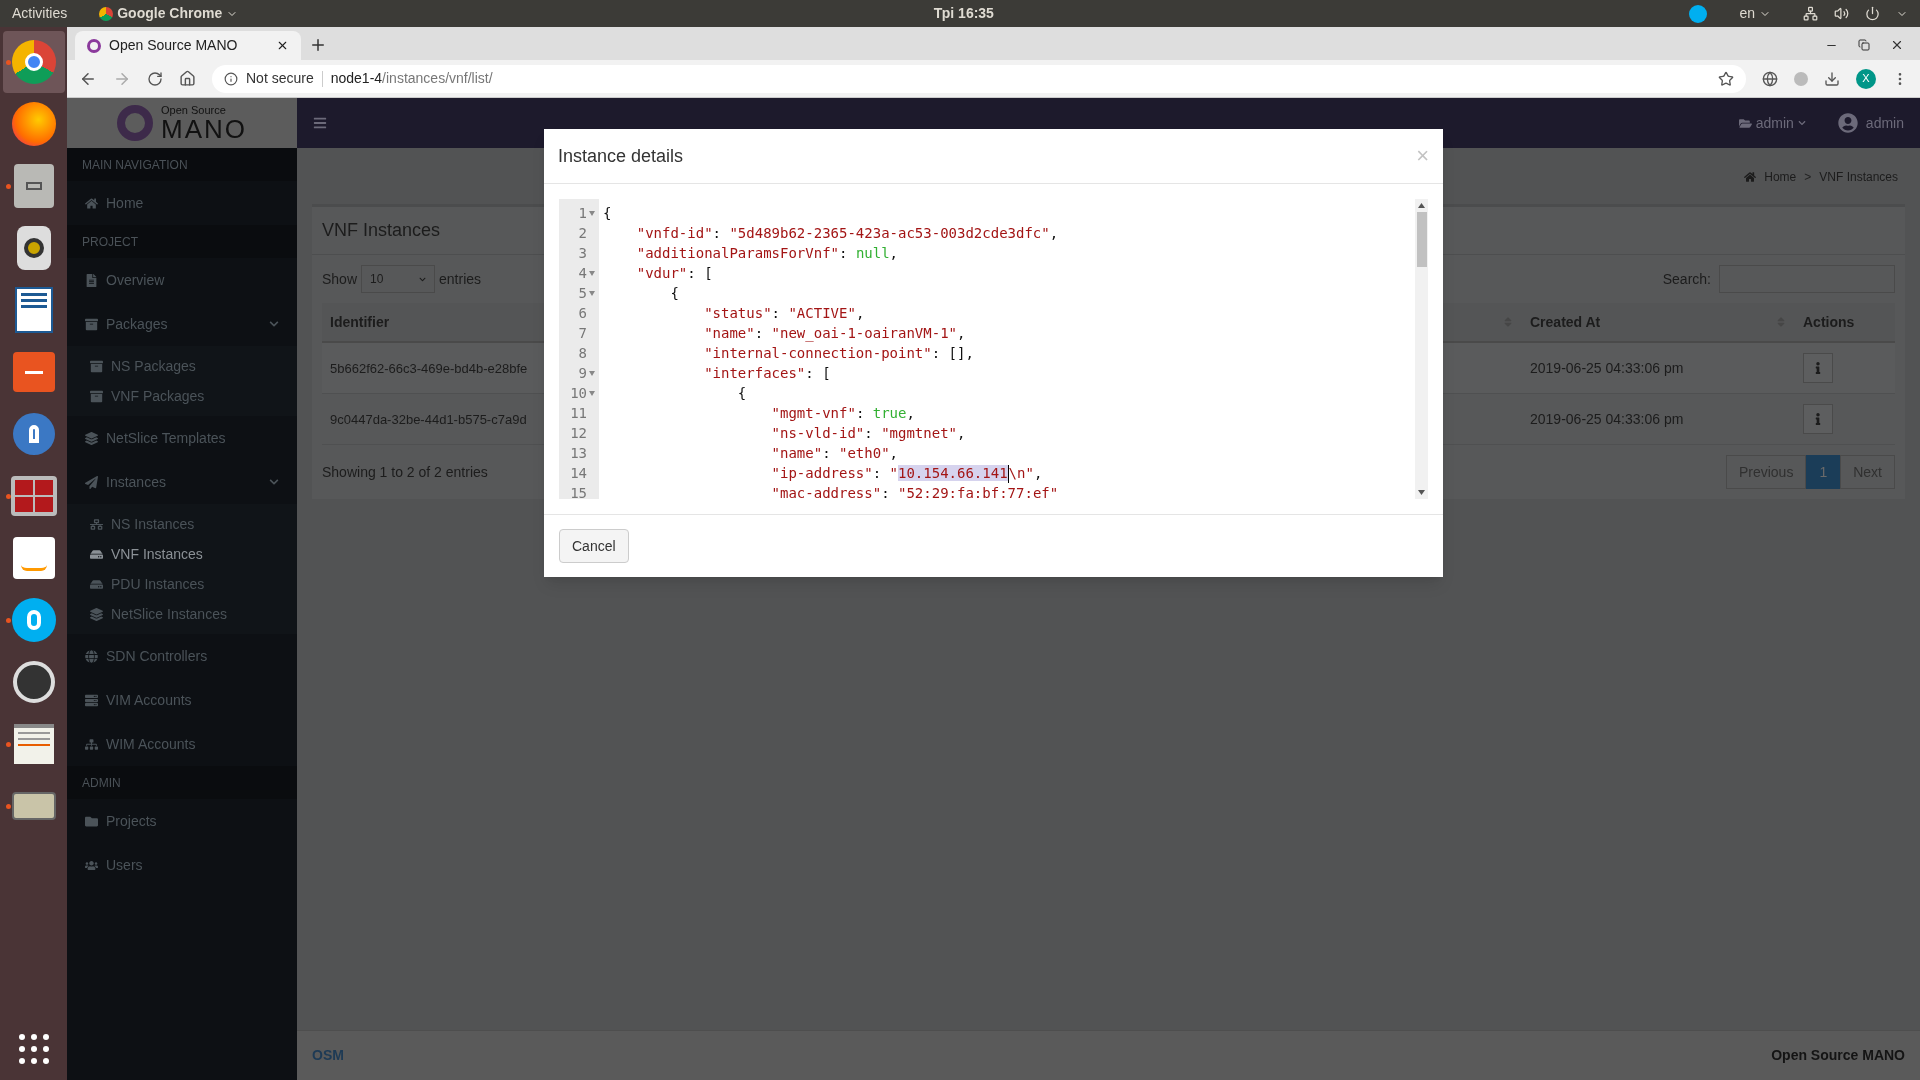 This screenshot has height=1080, width=1920. Describe the element at coordinates (398, 279) in the screenshot. I see `page-size-select: 10` at that location.